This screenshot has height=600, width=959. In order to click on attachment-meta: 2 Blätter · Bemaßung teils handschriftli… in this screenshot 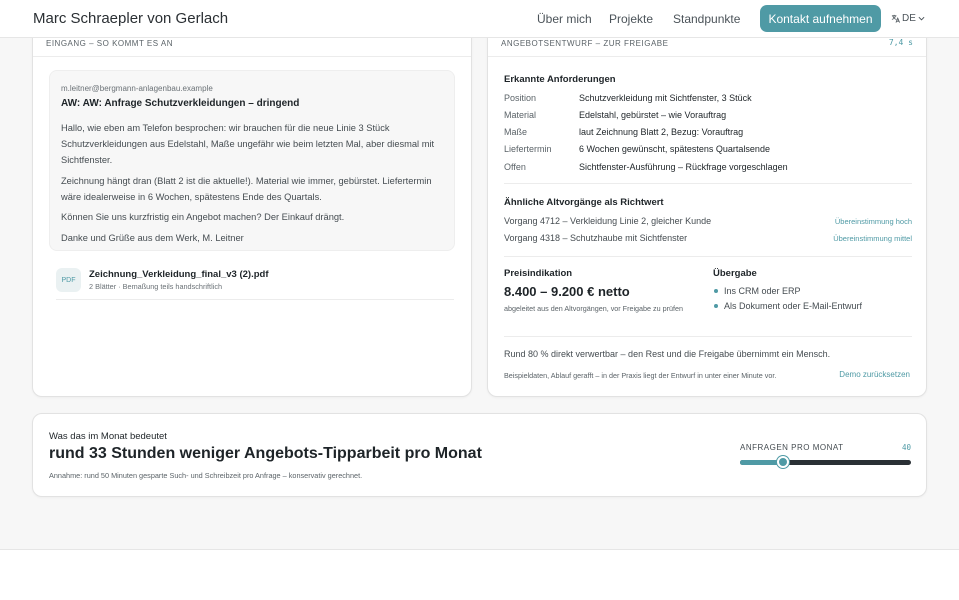, I will do `click(156, 286)`.